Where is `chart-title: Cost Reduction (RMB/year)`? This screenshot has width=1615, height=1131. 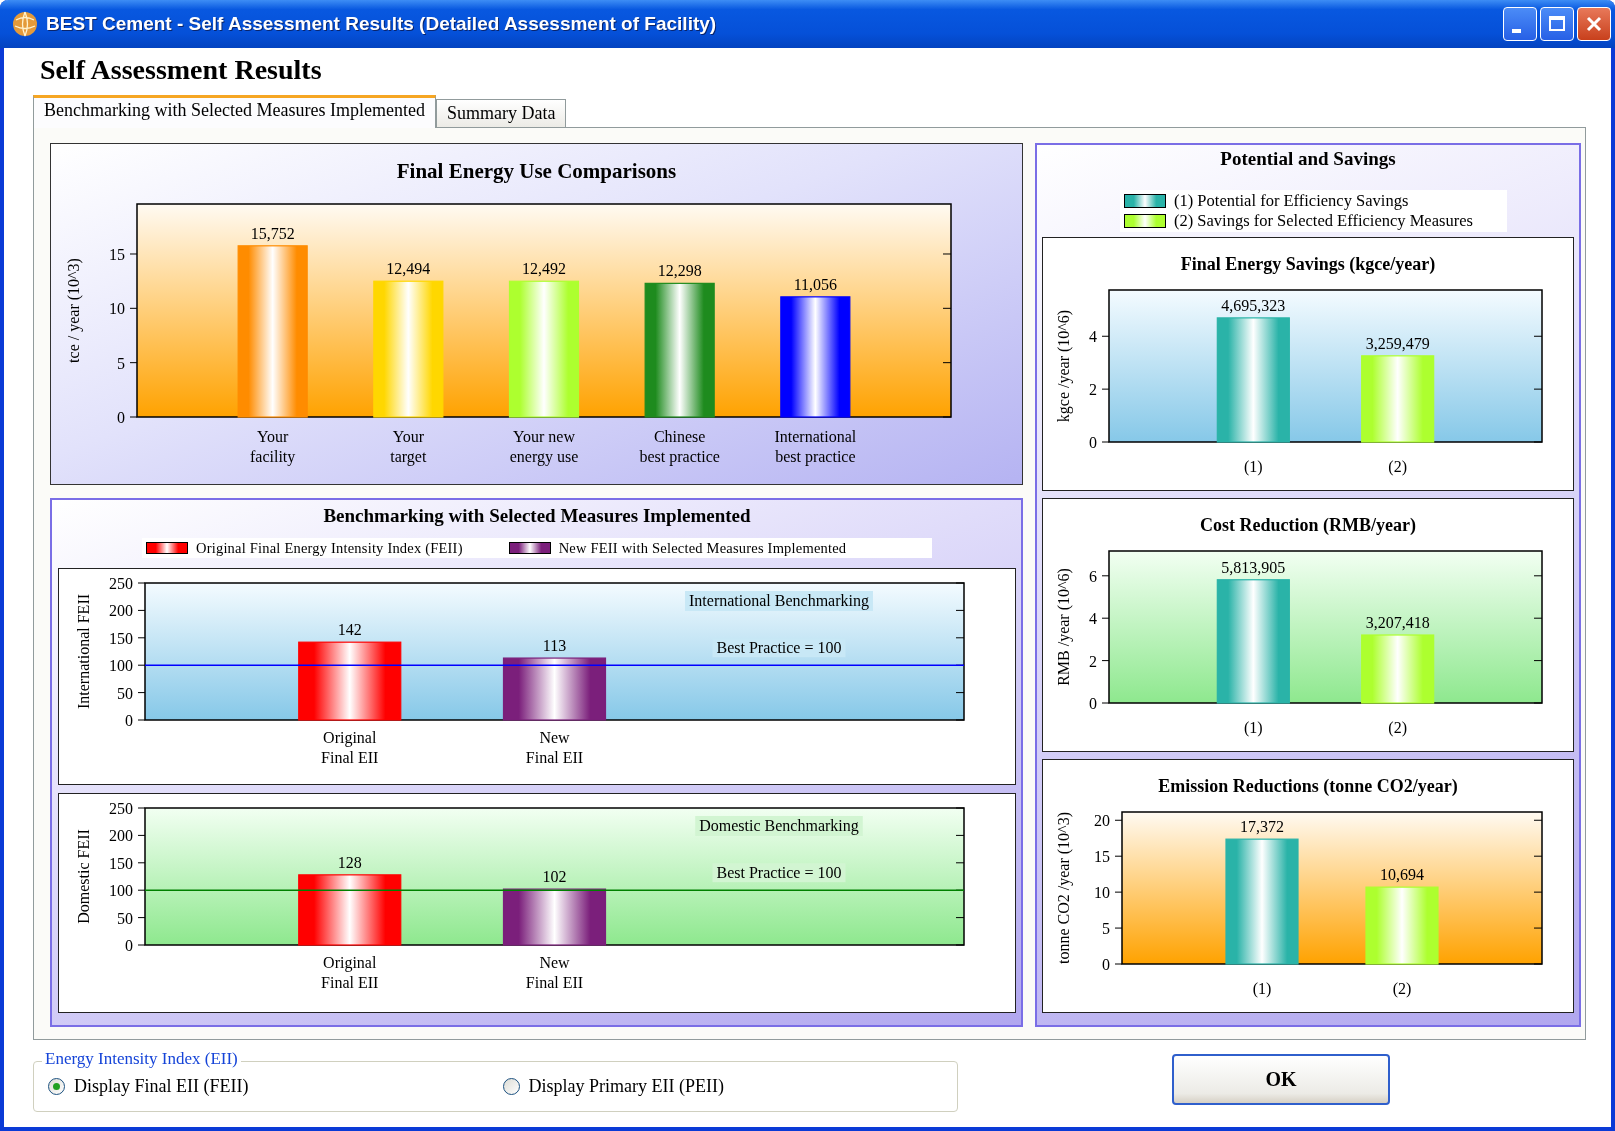 chart-title: Cost Reduction (RMB/year) is located at coordinates (1308, 525).